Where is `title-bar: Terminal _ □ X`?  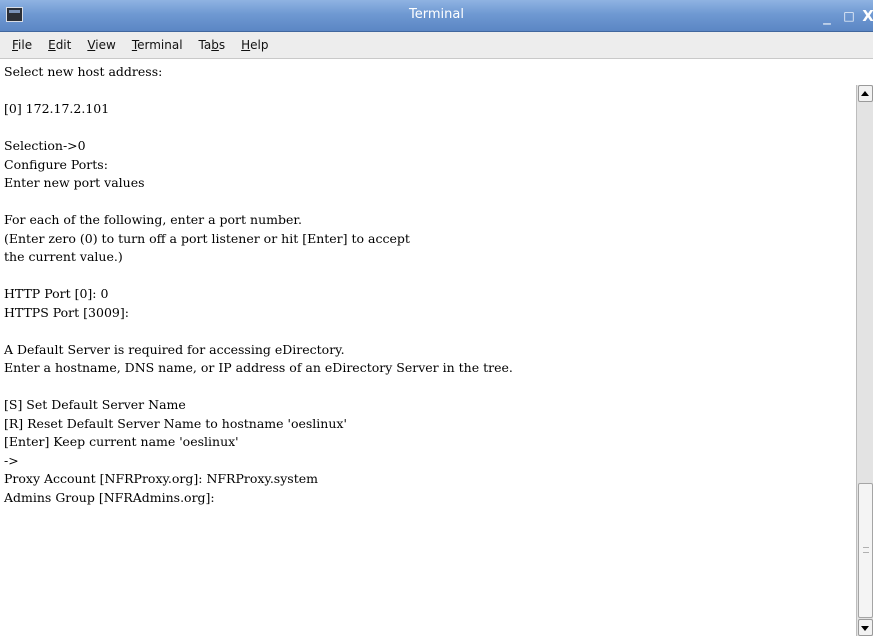 title-bar: Terminal _ □ X is located at coordinates (436, 16).